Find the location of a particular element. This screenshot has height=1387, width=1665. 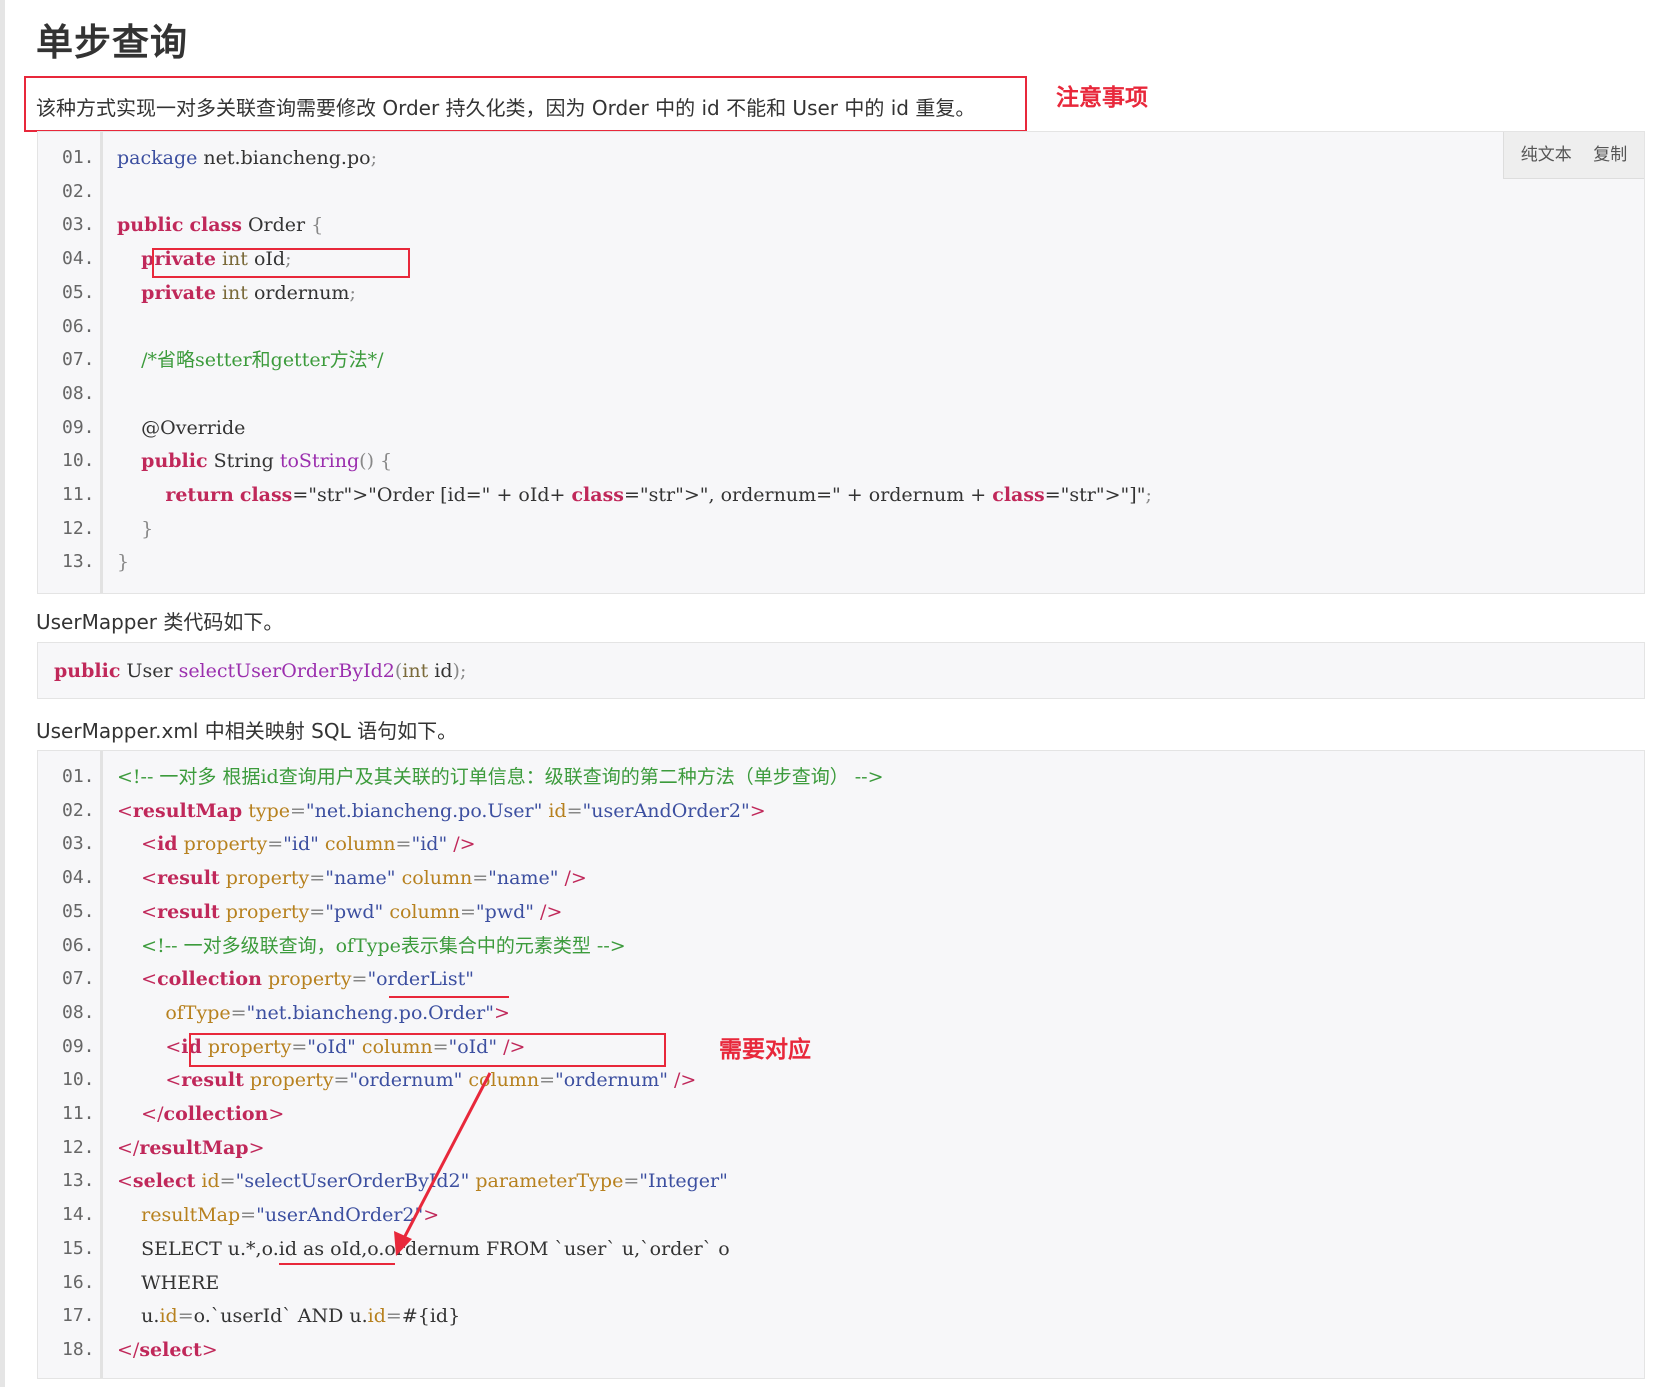

note-label: 注意事项 is located at coordinates (1102, 98).